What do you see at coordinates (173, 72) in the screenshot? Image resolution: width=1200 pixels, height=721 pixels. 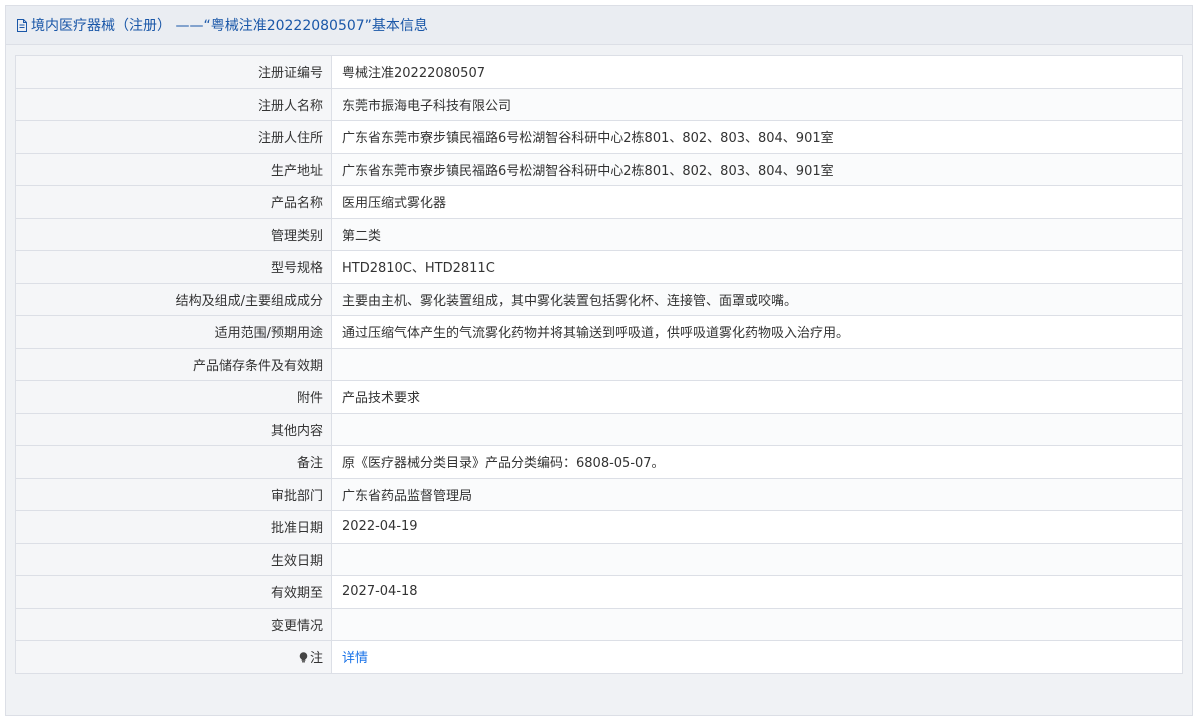 I see `field-label: 注册证编号` at bounding box center [173, 72].